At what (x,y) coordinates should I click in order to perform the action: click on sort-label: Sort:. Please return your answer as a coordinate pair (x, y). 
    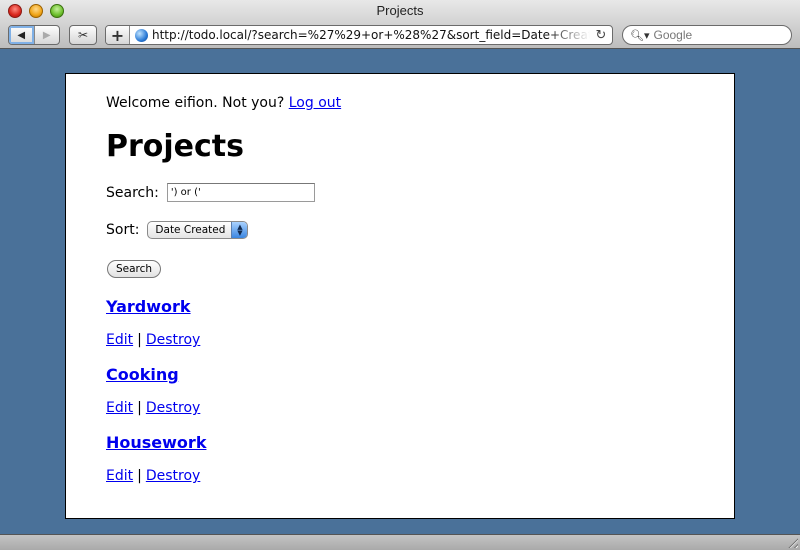
    Looking at the image, I should click on (123, 230).